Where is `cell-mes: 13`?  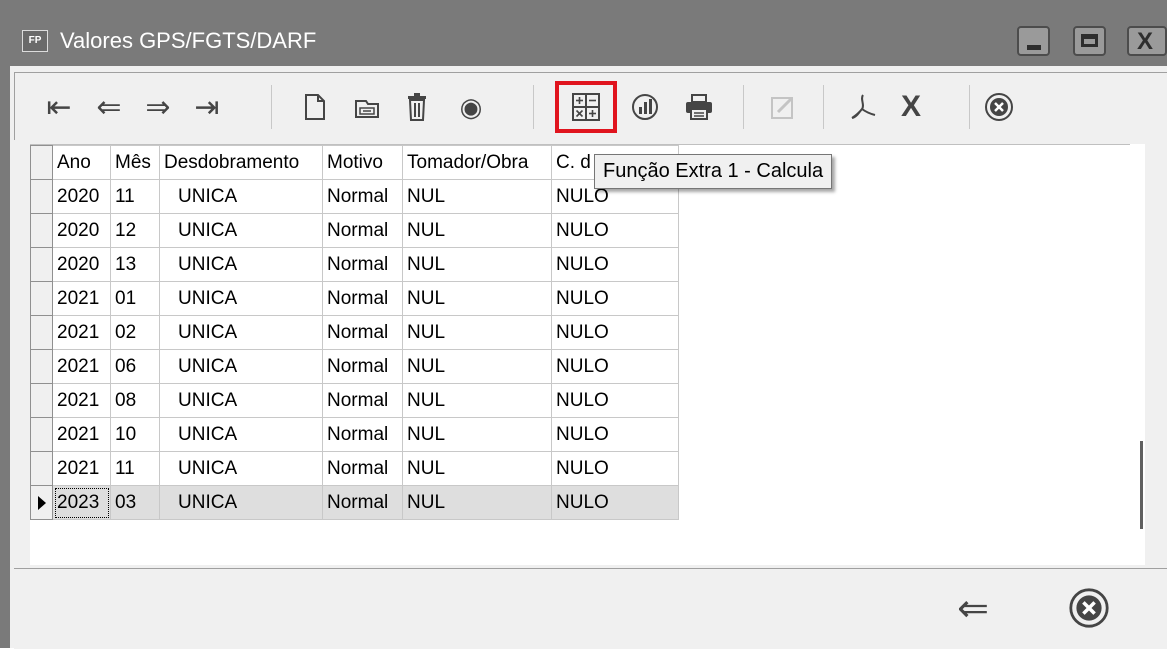 cell-mes: 13 is located at coordinates (135, 264).